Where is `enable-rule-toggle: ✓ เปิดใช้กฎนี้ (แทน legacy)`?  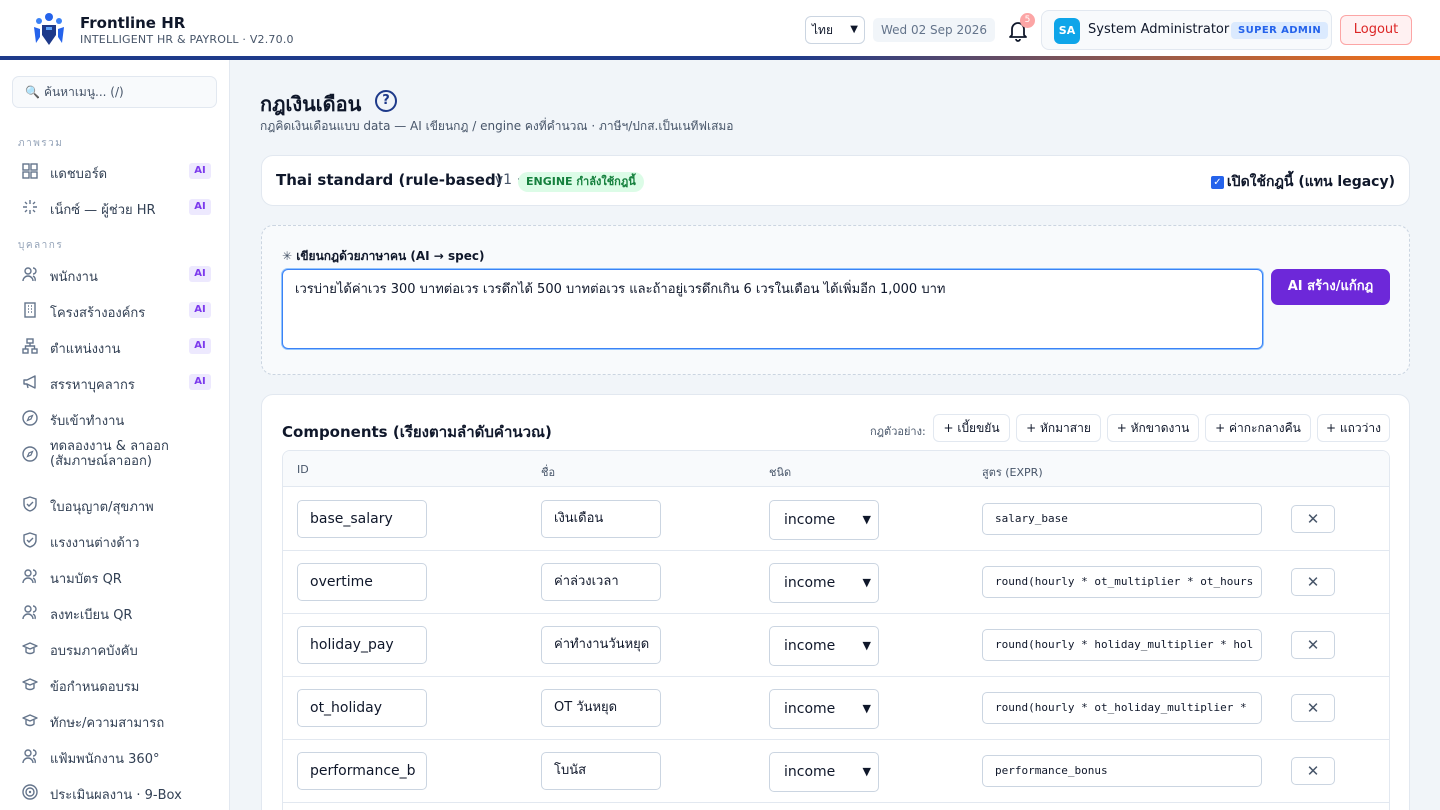 enable-rule-toggle: ✓ เปิดใช้กฎนี้ (แทน legacy) is located at coordinates (1302, 182).